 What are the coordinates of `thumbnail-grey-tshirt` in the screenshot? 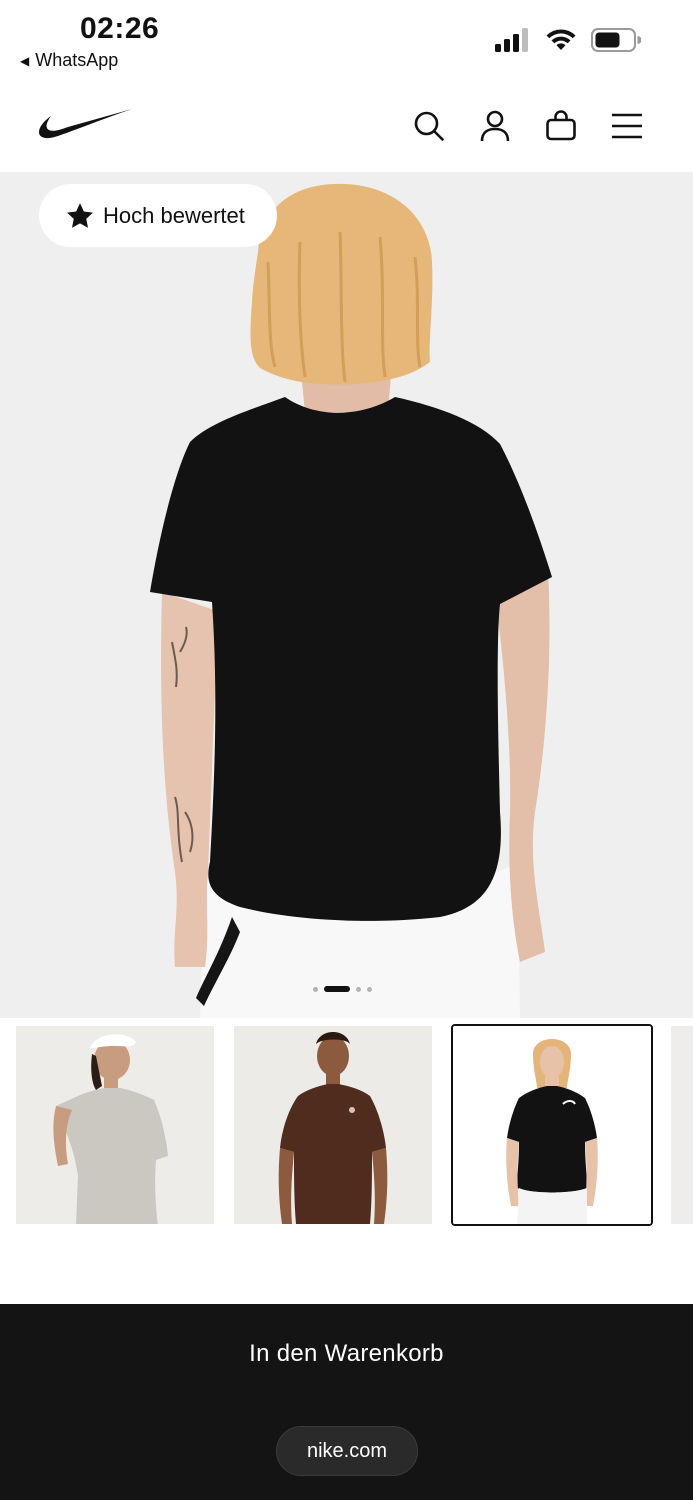 It's located at (115, 1125).